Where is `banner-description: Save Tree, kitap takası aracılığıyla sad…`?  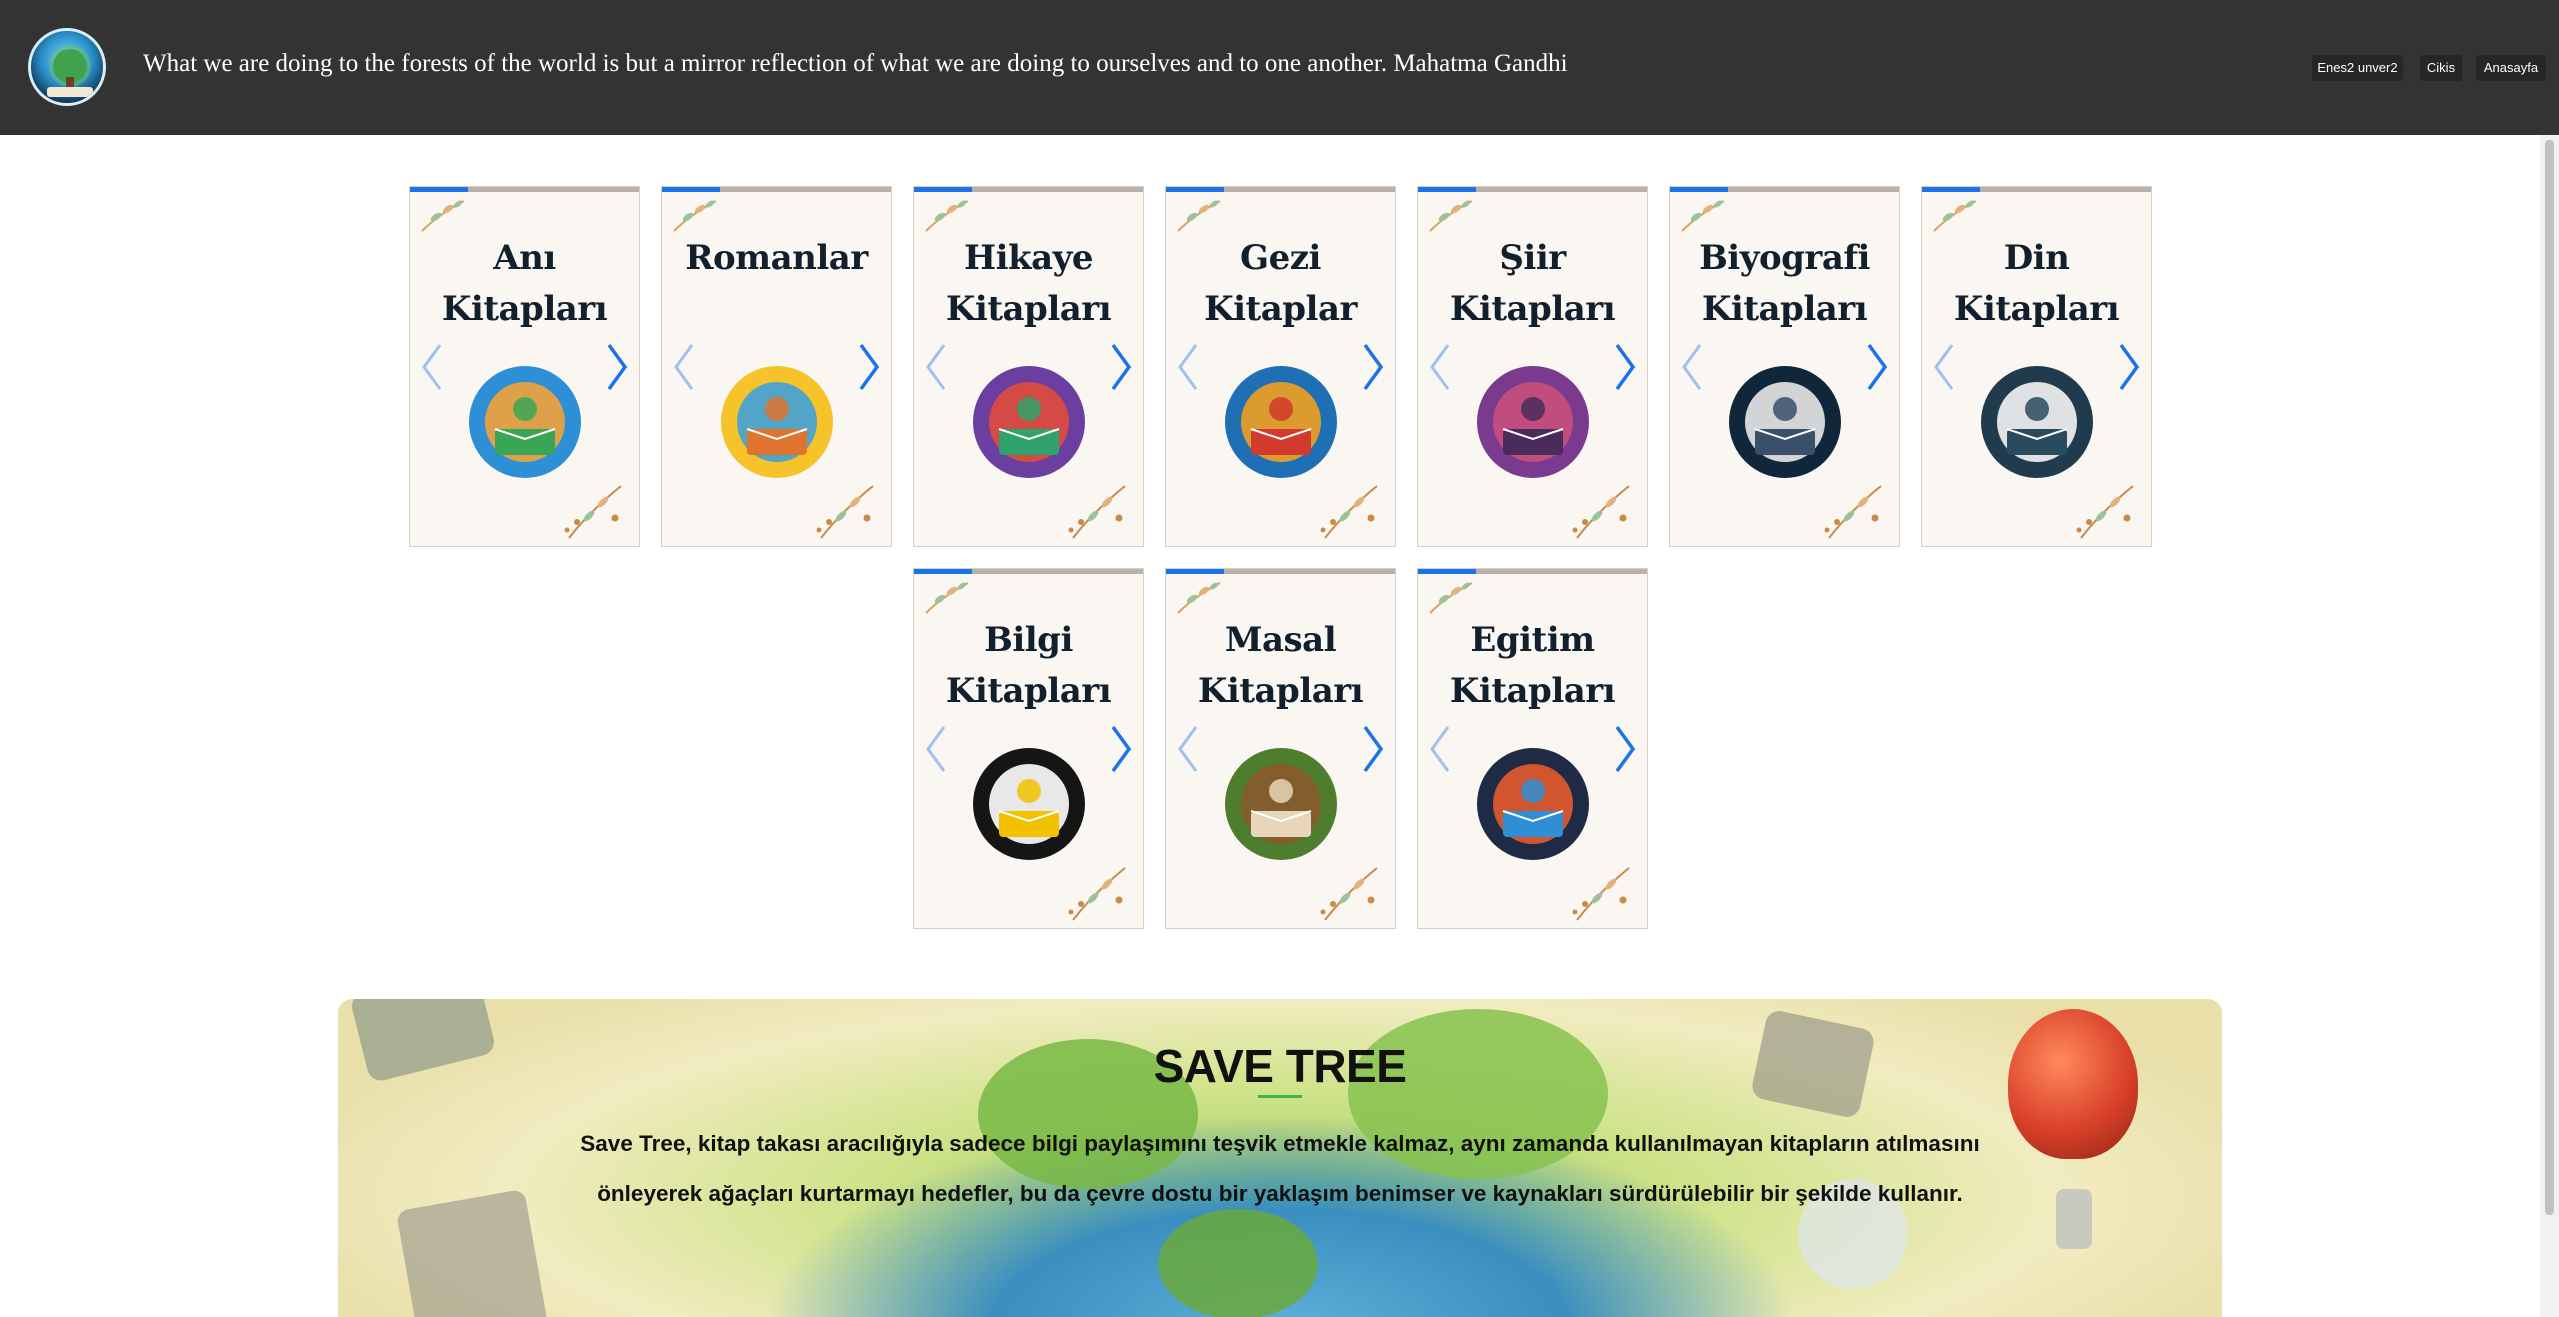 banner-description: Save Tree, kitap takası aracılığıyla sad… is located at coordinates (1280, 1168).